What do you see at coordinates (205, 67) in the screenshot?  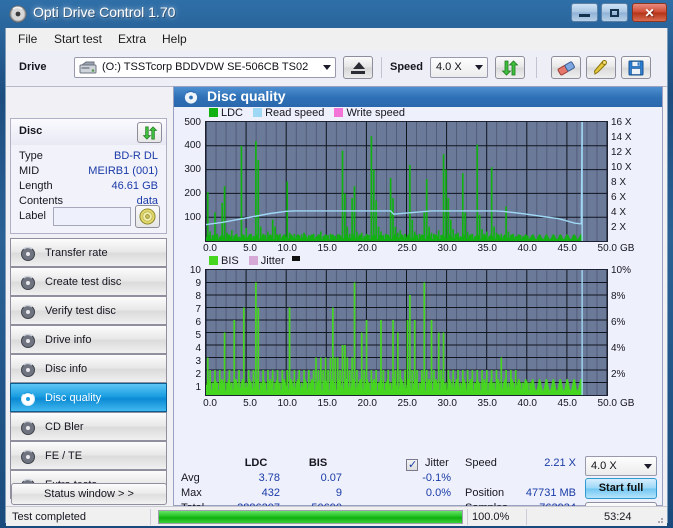 I see `drive-select: (O:) TSSTcorp BDDVDW SE-506CB TS02` at bounding box center [205, 67].